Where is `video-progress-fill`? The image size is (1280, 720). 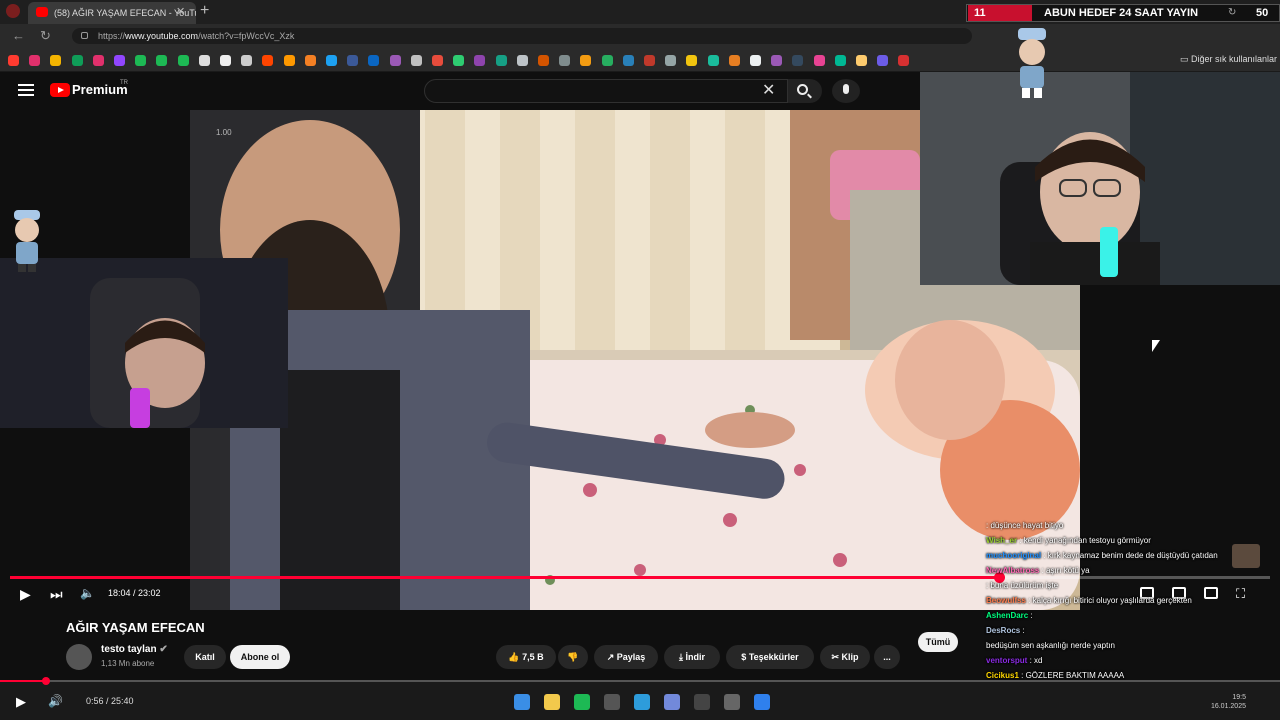 video-progress-fill is located at coordinates (505, 577).